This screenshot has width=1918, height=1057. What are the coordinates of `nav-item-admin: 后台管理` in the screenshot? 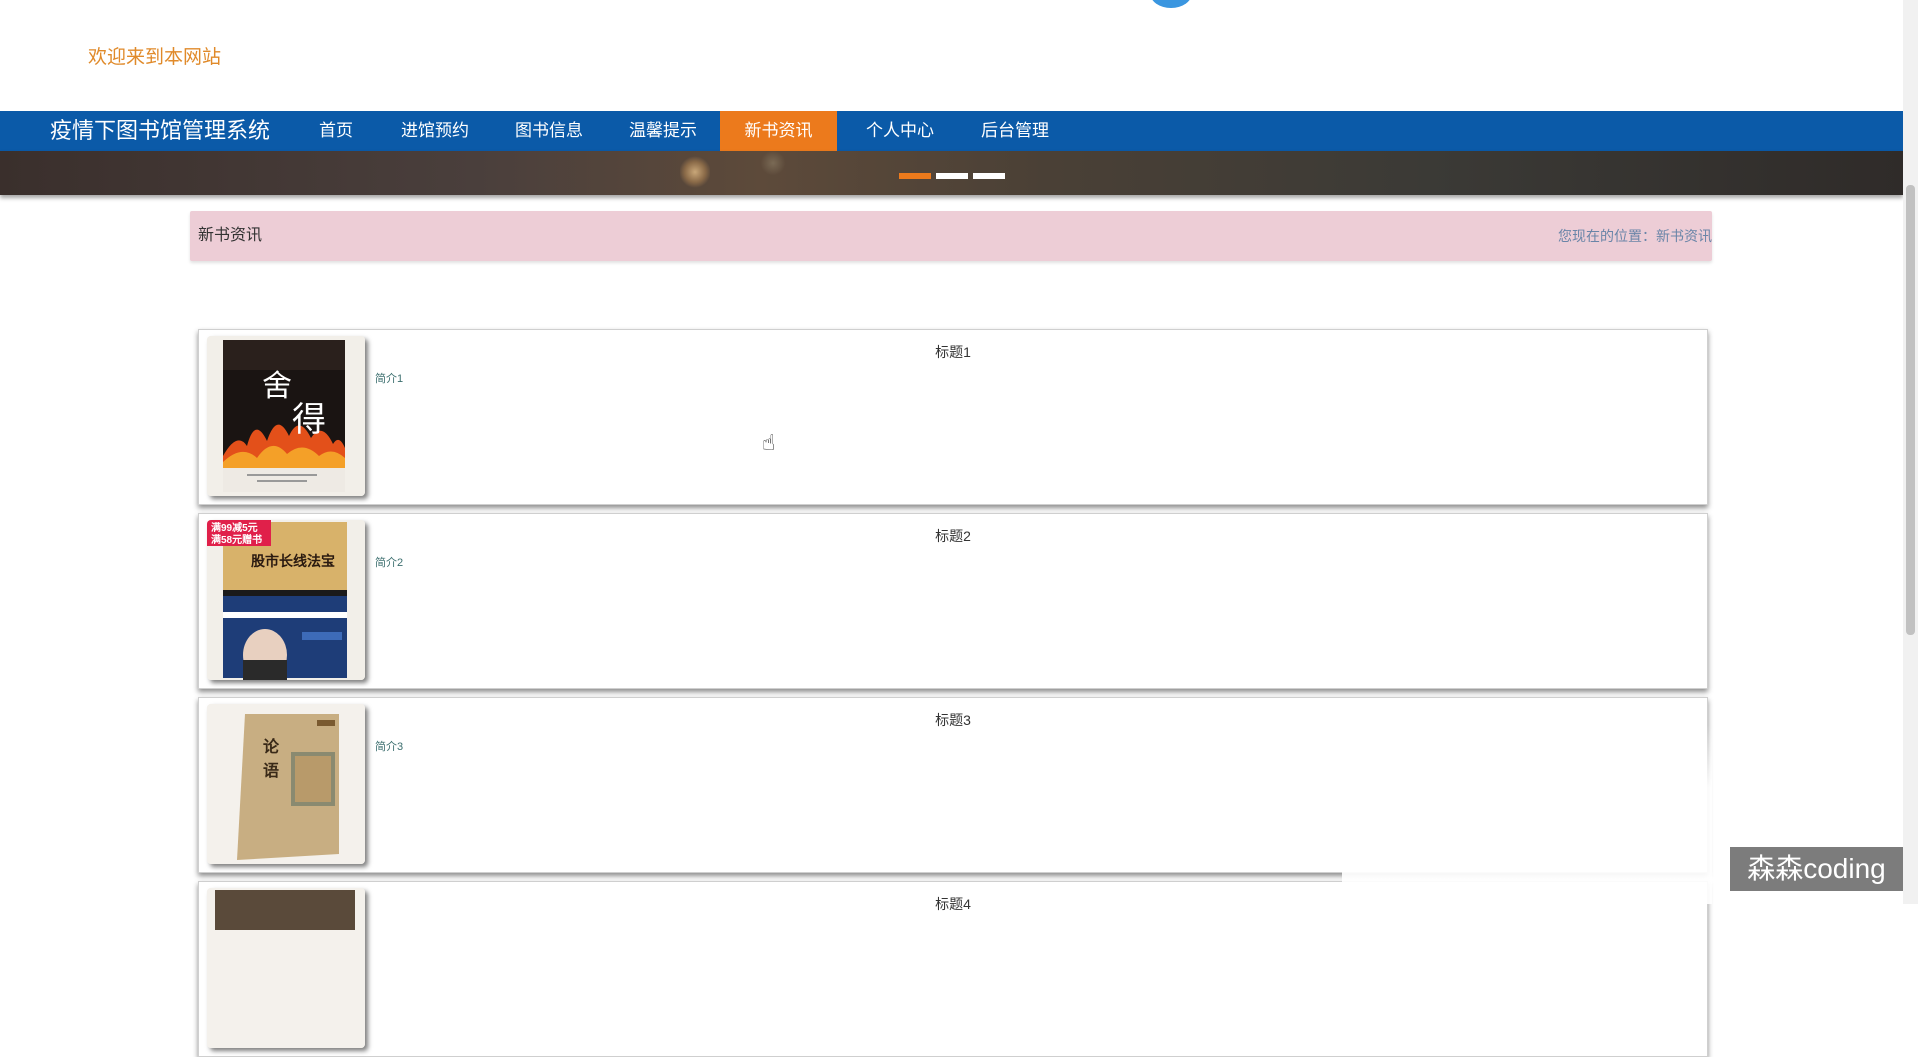 It's located at (1015, 131).